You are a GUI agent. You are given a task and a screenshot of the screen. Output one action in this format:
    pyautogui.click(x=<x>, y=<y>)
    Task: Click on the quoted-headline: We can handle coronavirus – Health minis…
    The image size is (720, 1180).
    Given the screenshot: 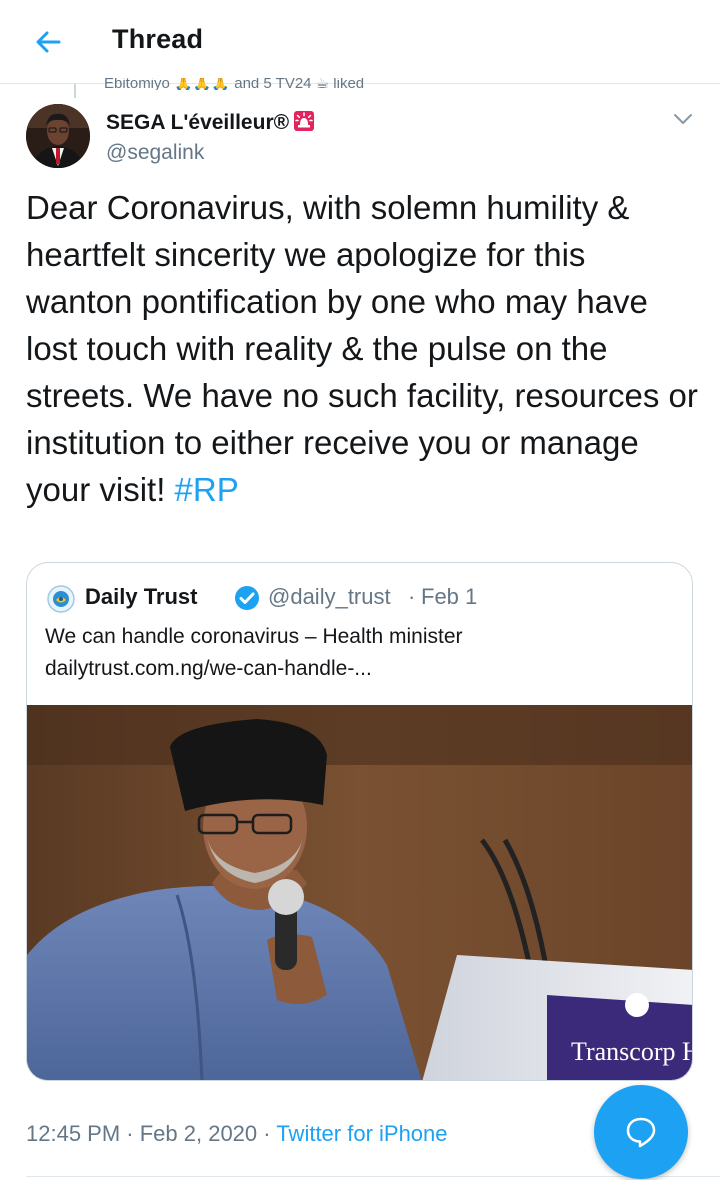 What is the action you would take?
    pyautogui.click(x=254, y=636)
    